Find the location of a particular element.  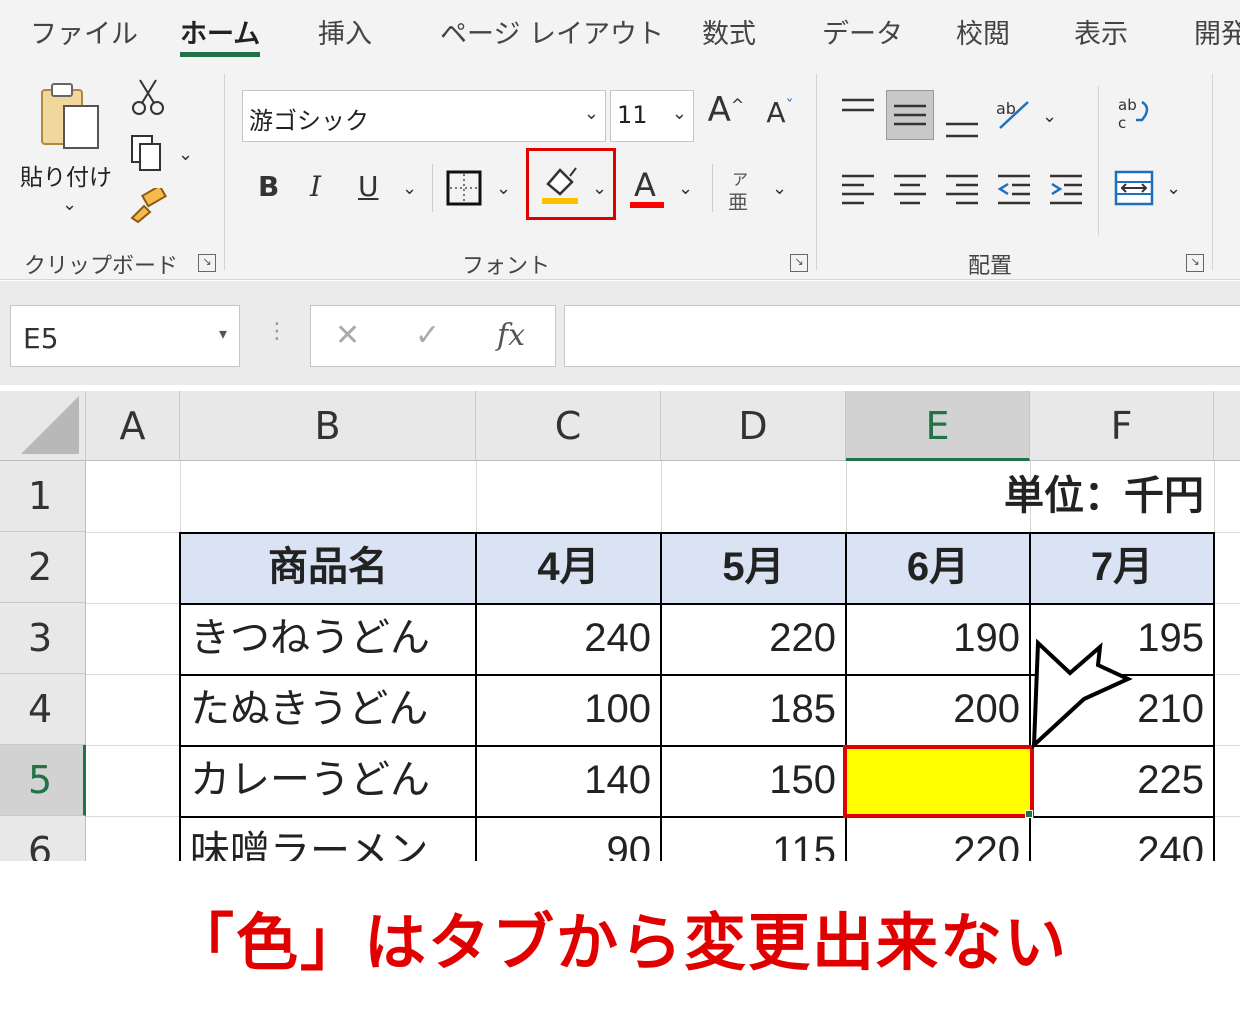

tab-developer: 開発 is located at coordinates (1217, 31).